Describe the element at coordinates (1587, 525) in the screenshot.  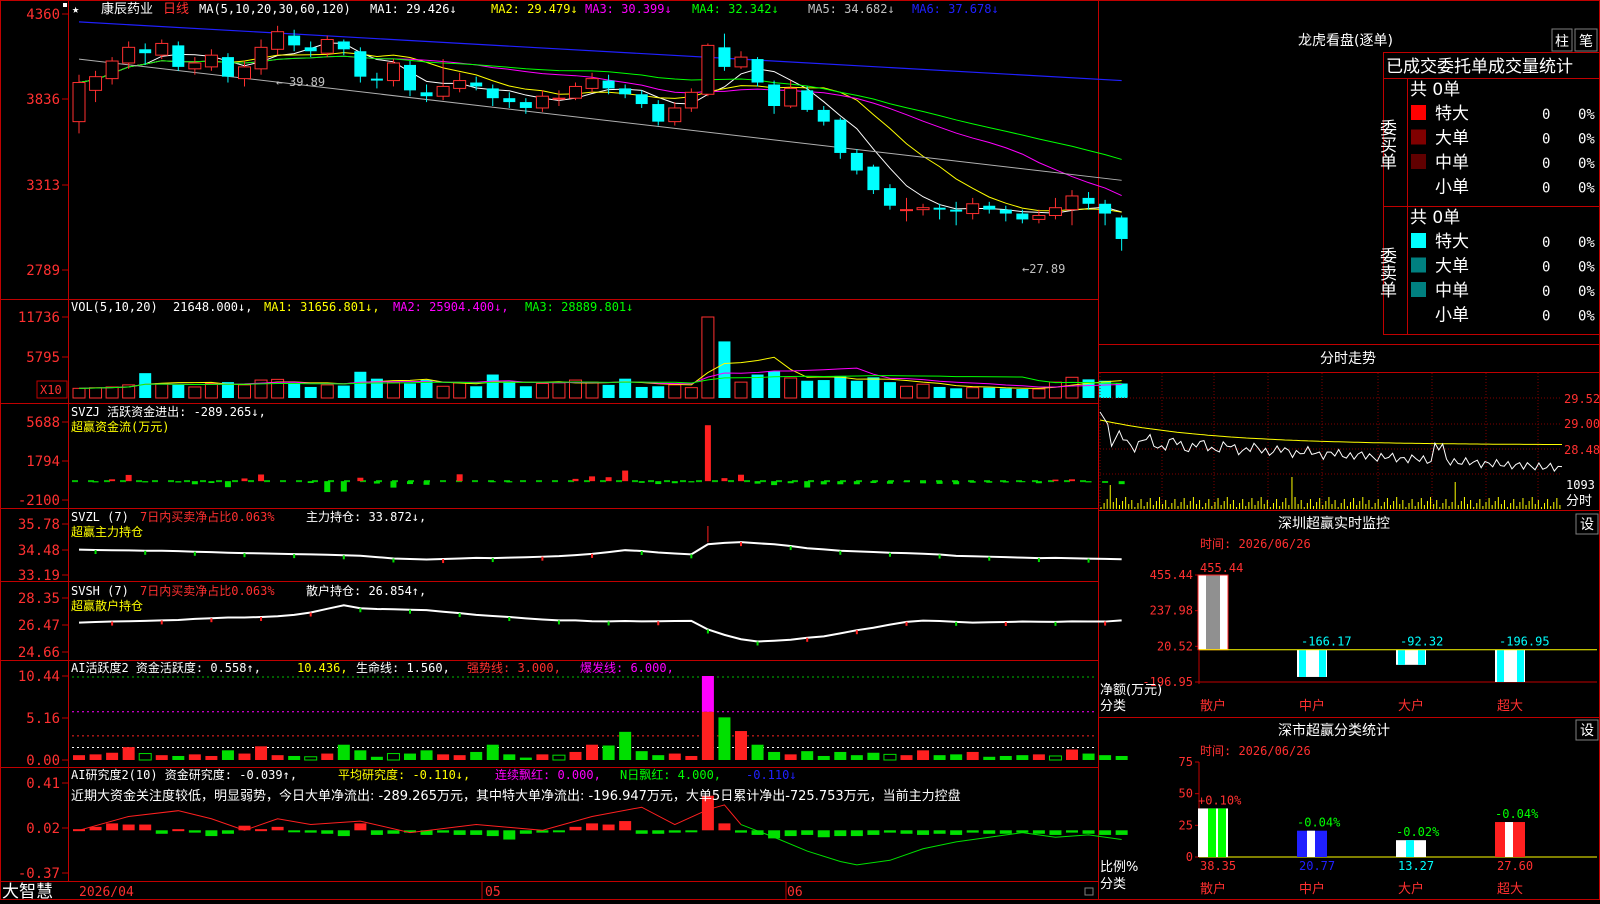
I see `monitor-settings-label: 设` at that location.